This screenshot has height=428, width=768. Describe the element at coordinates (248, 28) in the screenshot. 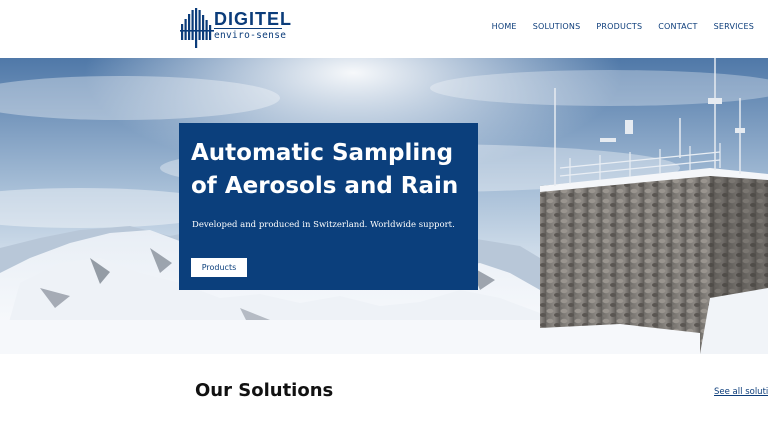

I see `logo-divider` at that location.